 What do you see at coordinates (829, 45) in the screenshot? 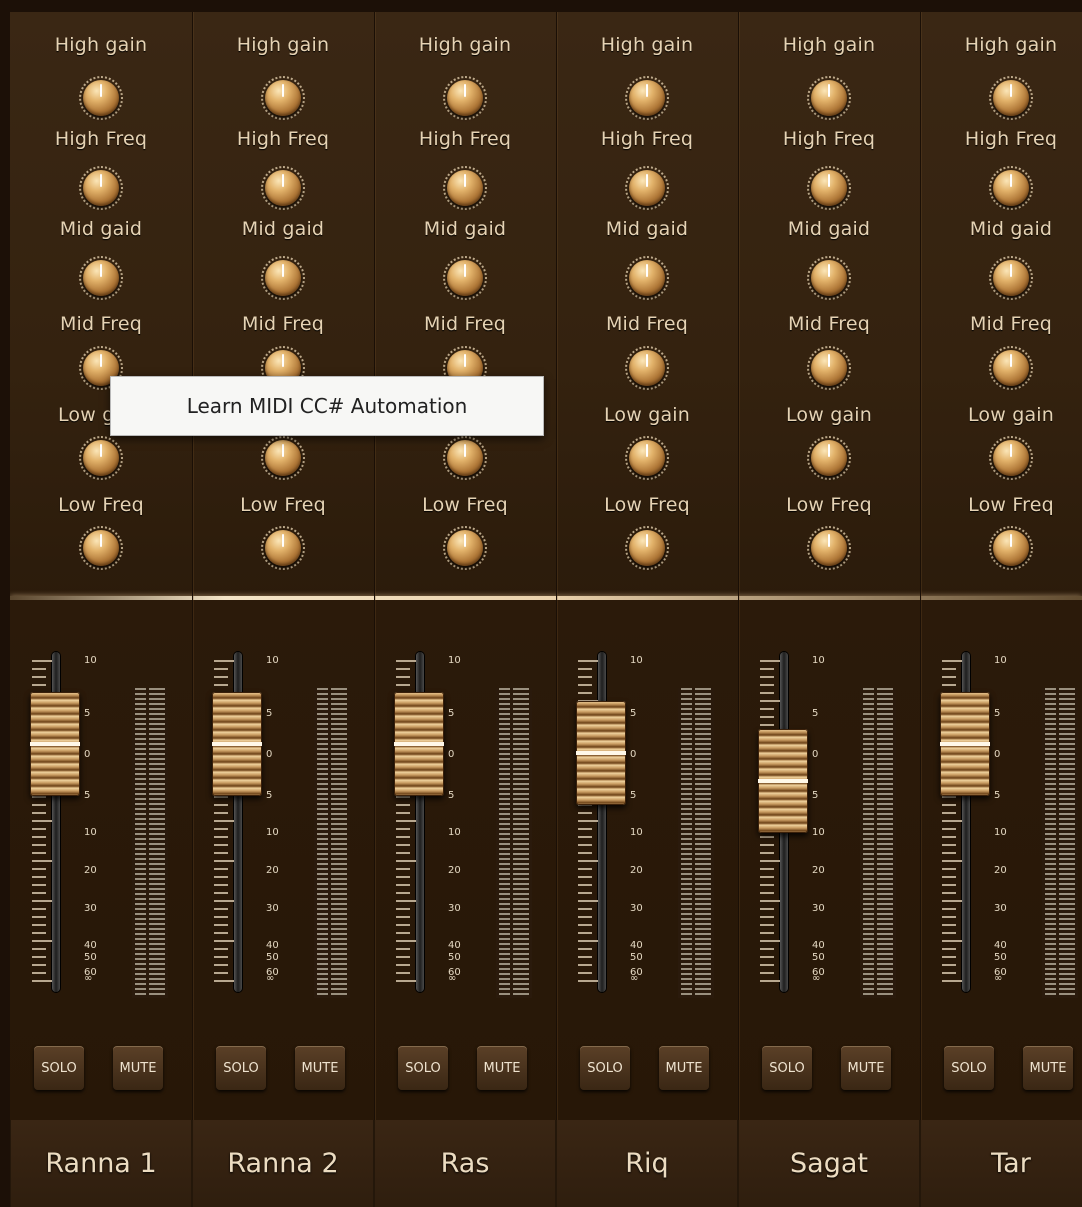
I see `eq-label: High gain` at bounding box center [829, 45].